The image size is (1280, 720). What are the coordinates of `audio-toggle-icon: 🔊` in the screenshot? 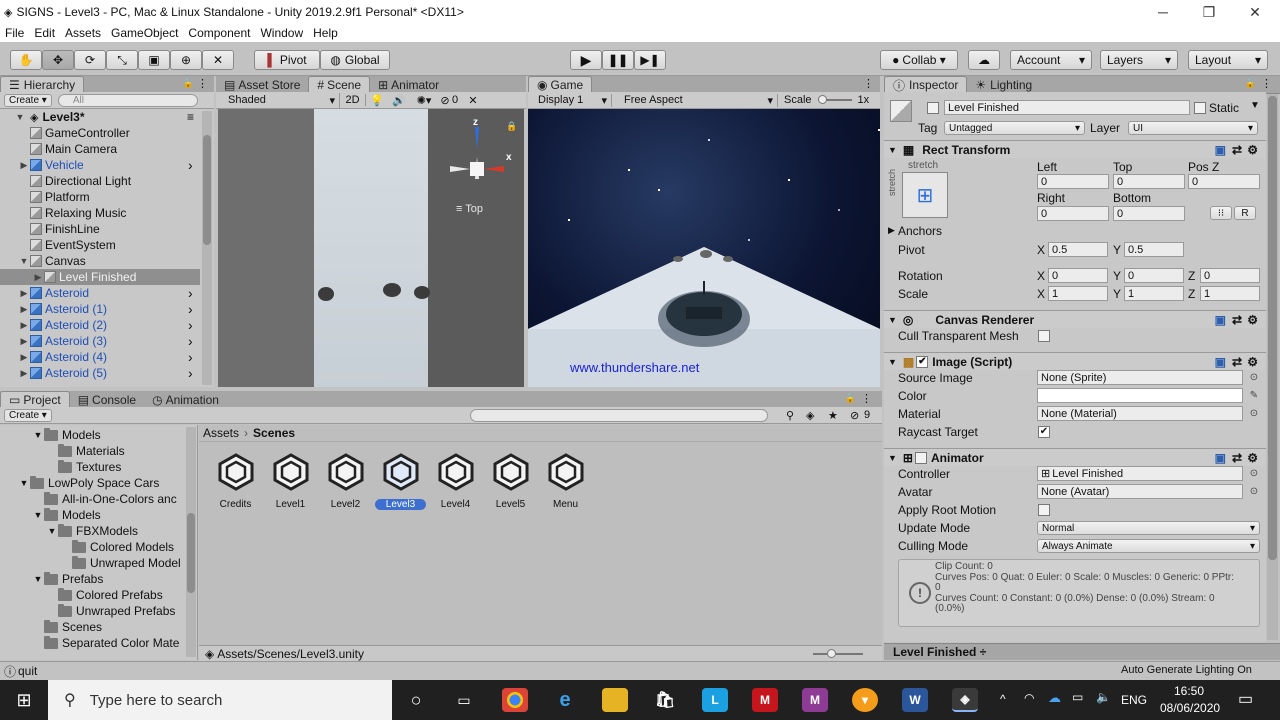 It's located at (399, 100).